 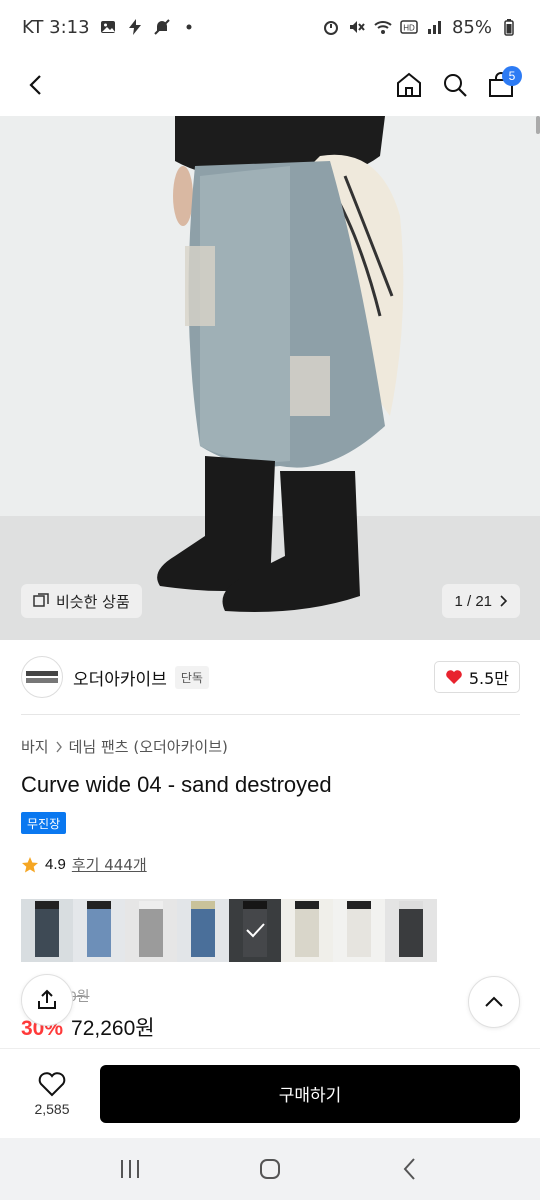 What do you see at coordinates (35, 746) in the screenshot?
I see `breadcrumb-item: 바지` at bounding box center [35, 746].